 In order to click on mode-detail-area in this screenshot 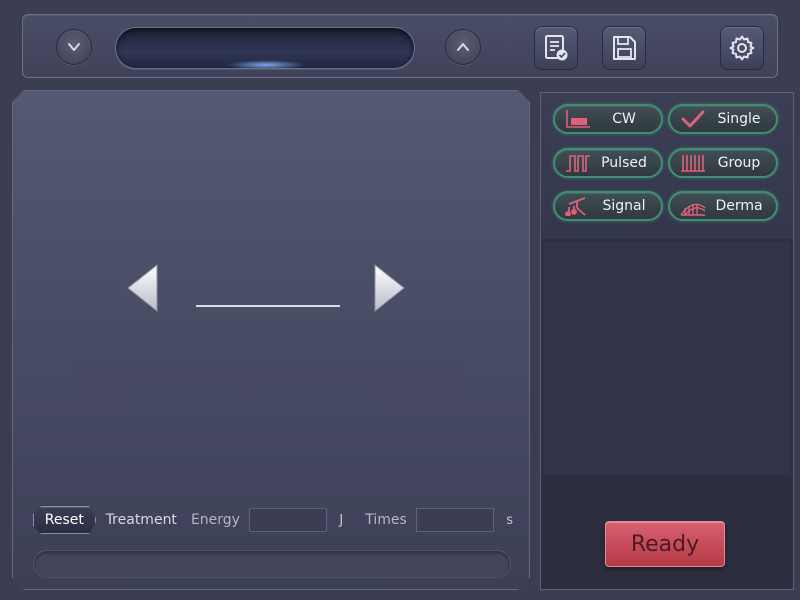, I will do `click(667, 358)`.